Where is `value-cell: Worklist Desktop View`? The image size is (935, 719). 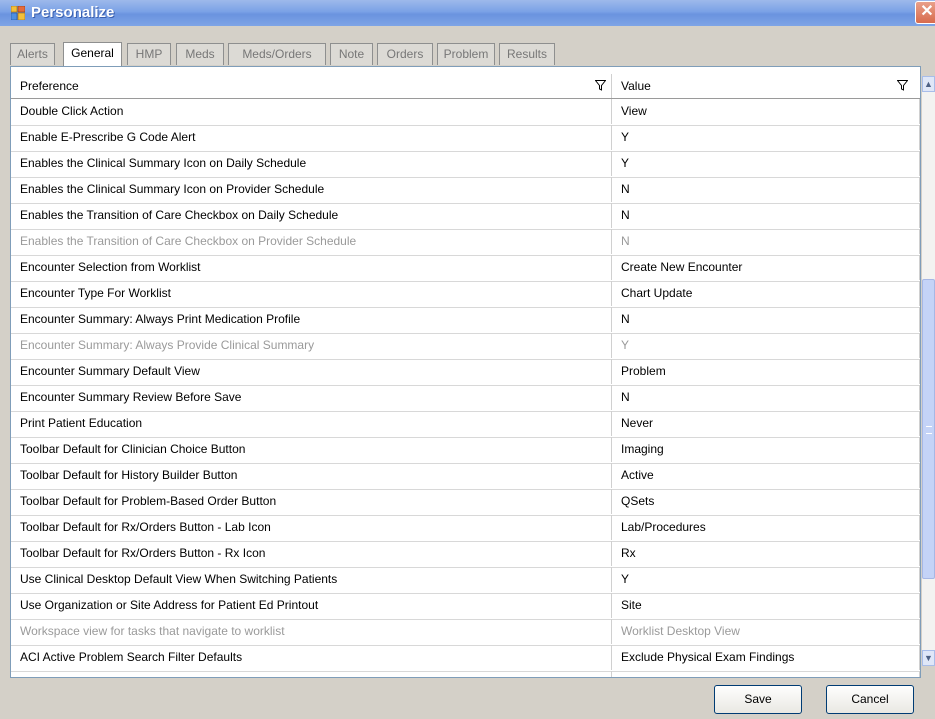
value-cell: Worklist Desktop View is located at coordinates (766, 631).